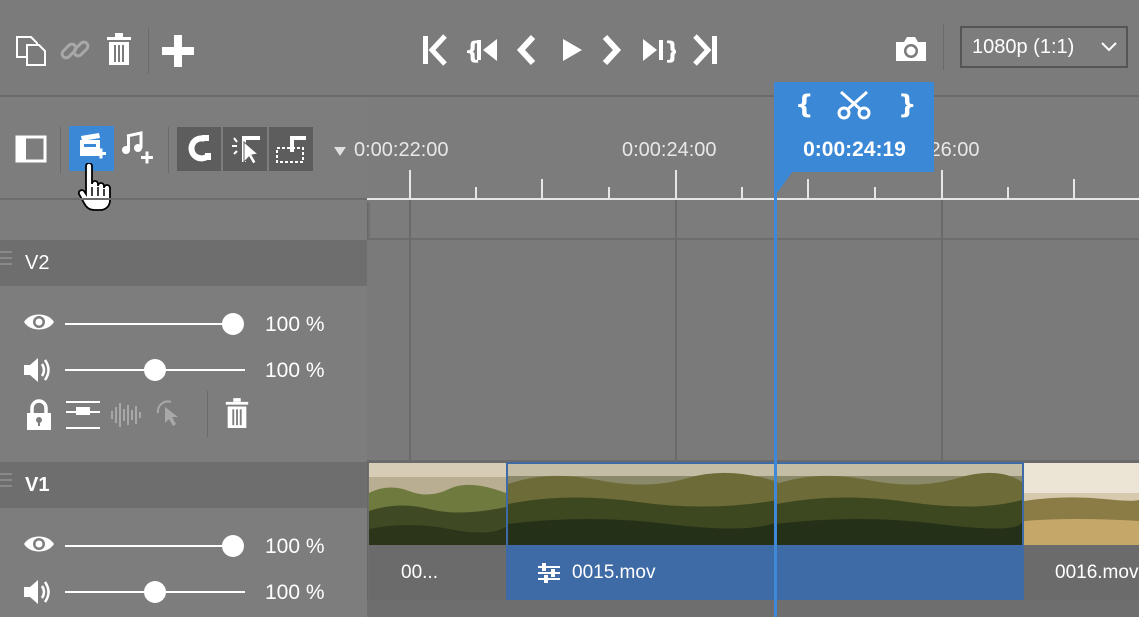  What do you see at coordinates (84, 415) in the screenshot?
I see `track-height-icon` at bounding box center [84, 415].